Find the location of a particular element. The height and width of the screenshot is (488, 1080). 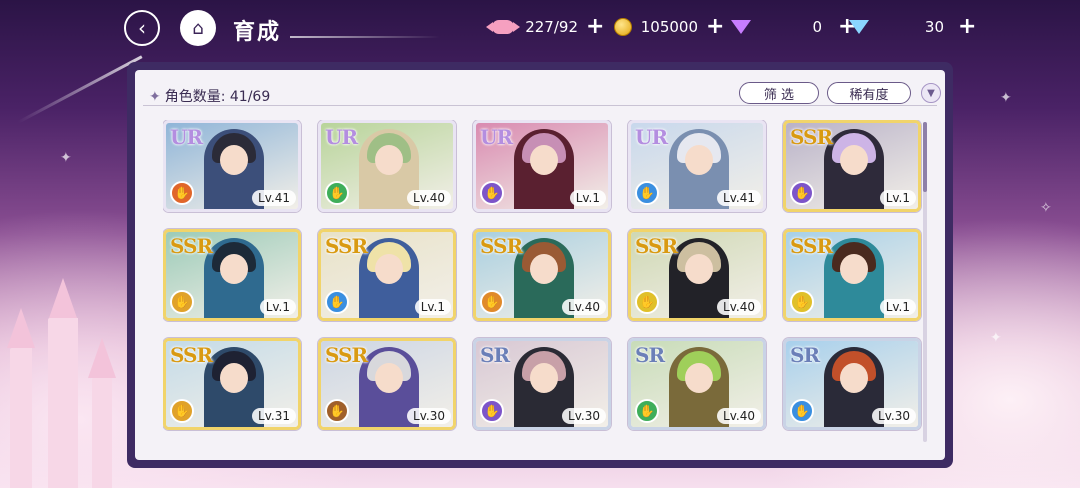

sparkle-icon: ✦ is located at coordinates (155, 97).